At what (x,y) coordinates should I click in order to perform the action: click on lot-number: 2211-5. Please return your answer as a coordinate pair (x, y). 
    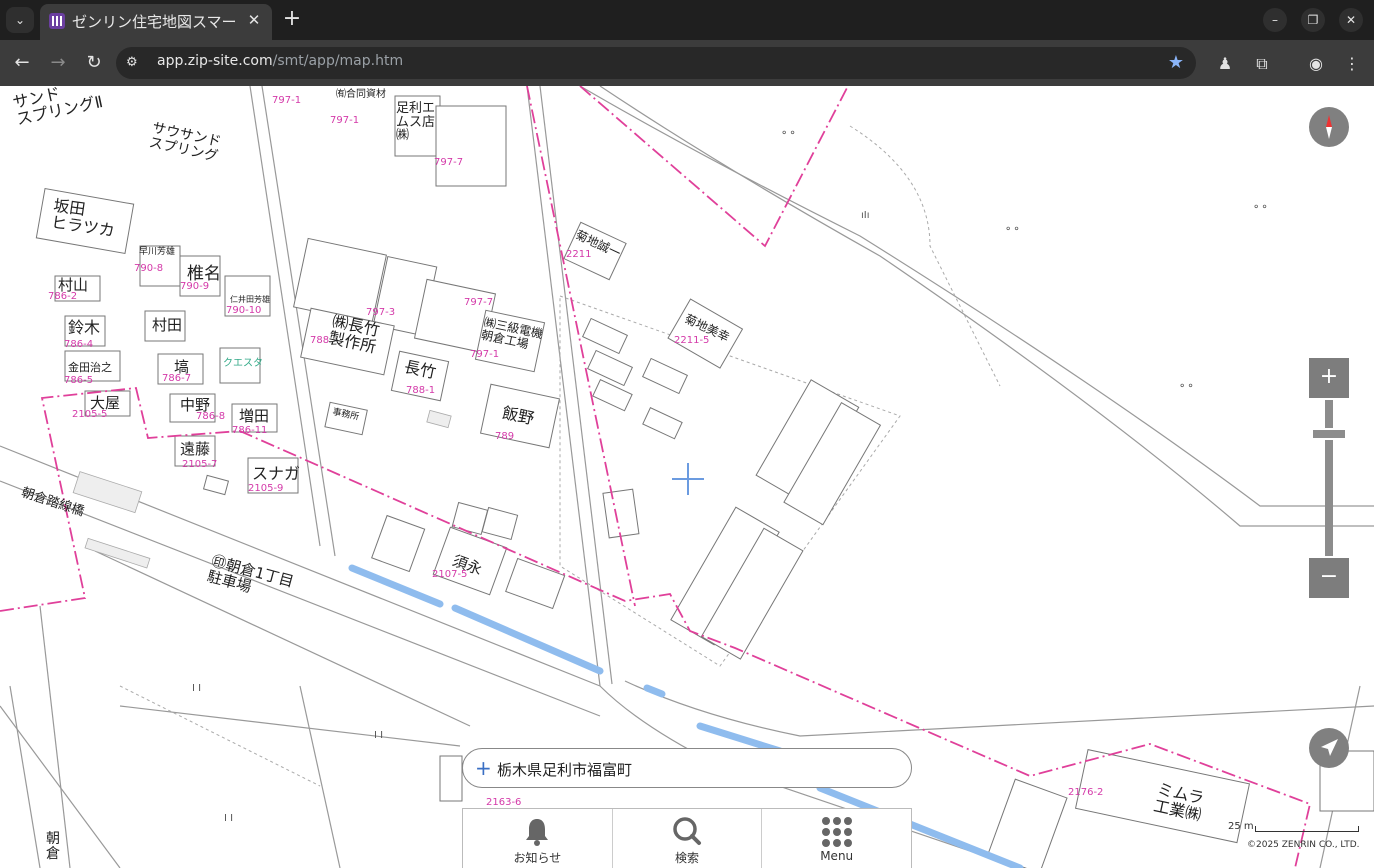
    Looking at the image, I should click on (692, 340).